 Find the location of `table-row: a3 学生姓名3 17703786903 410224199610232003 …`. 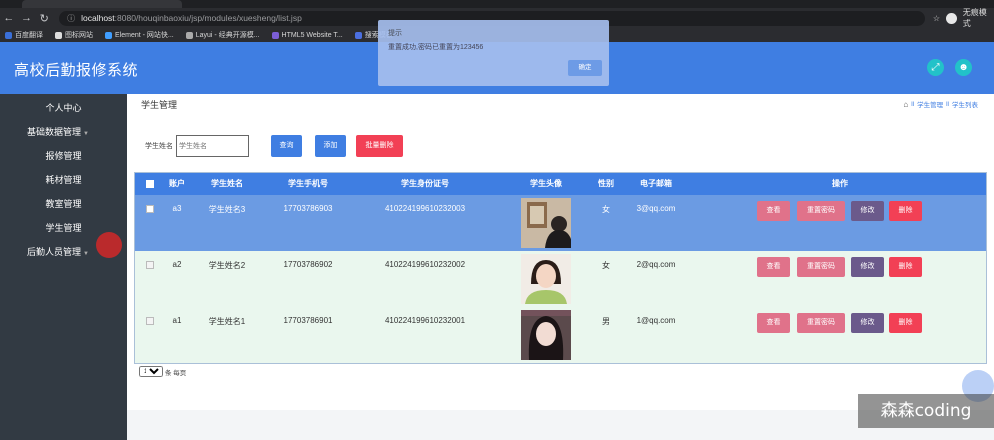

table-row: a3 学生姓名3 17703786903 410224199610232003 … is located at coordinates (560, 223).